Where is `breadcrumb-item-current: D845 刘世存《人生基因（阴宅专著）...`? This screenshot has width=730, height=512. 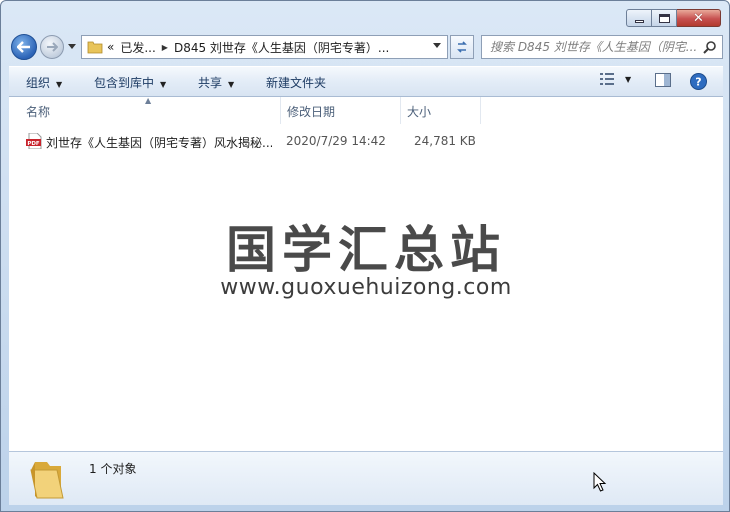
breadcrumb-item-current: D845 刘世存《人生基因（阴宅专著）... is located at coordinates (281, 47).